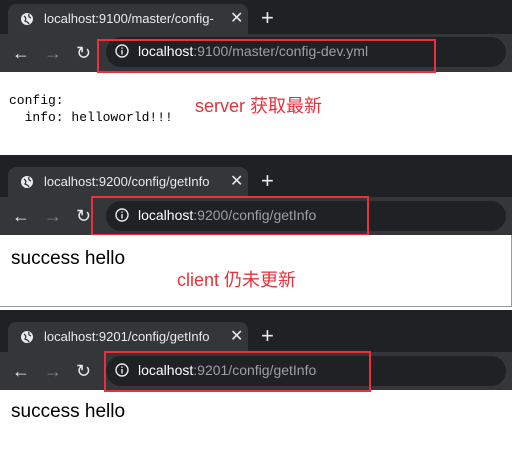 Image resolution: width=512 pixels, height=466 pixels. I want to click on tab-title: localhost:9100/master/config-, so click(129, 18).